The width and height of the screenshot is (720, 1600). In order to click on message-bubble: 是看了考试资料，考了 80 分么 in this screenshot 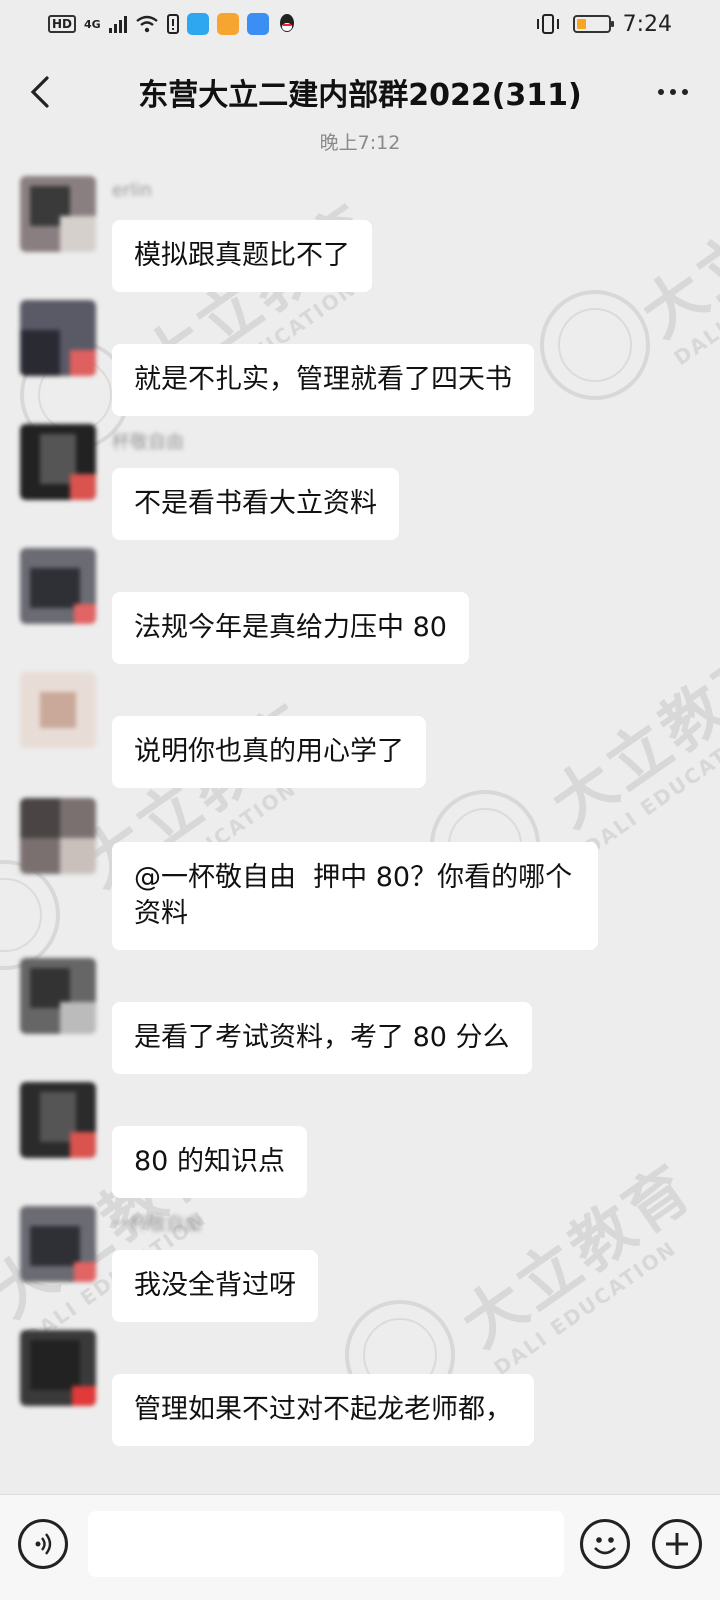, I will do `click(322, 1038)`.